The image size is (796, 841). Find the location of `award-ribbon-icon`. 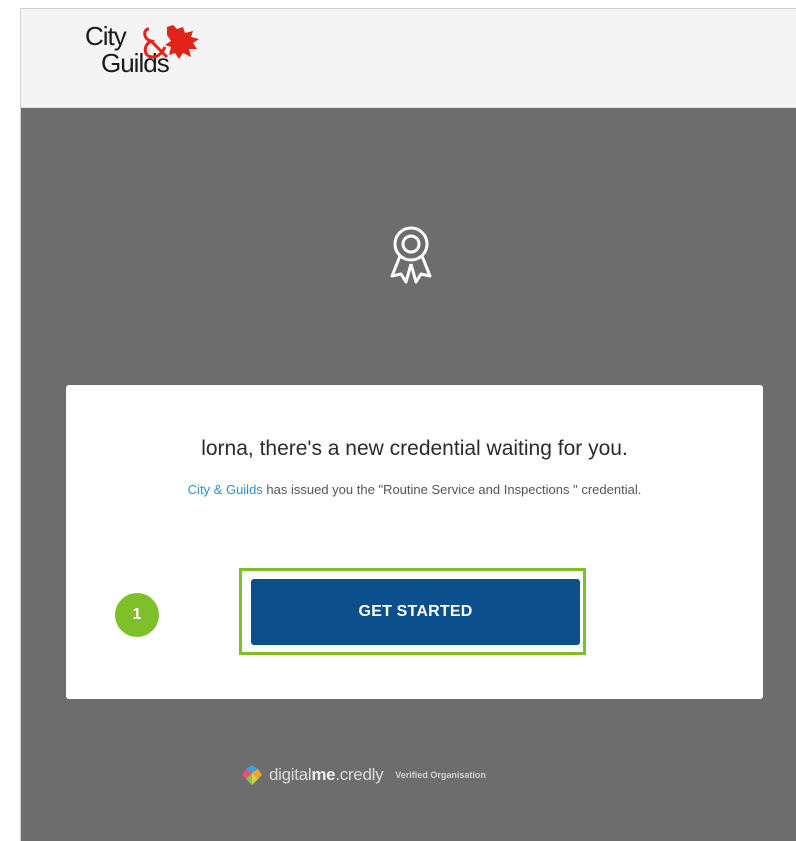

award-ribbon-icon is located at coordinates (411, 255).